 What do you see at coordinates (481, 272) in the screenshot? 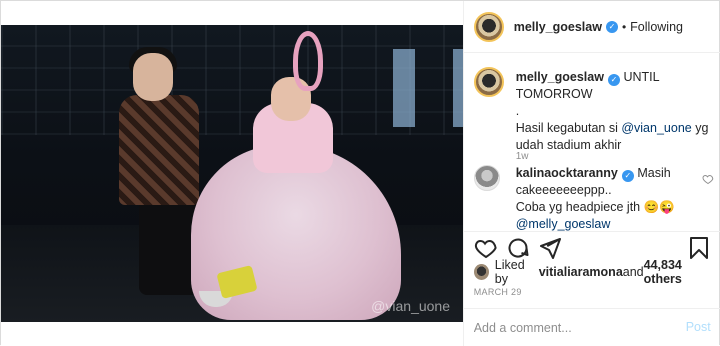
I see `liker-avatar` at bounding box center [481, 272].